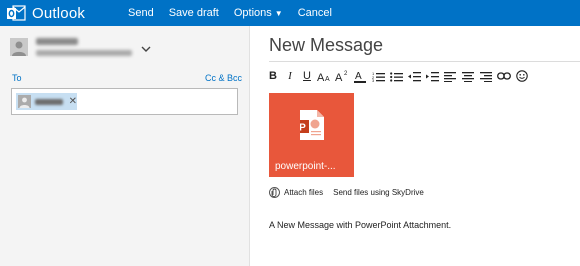 This screenshot has height=266, width=580. I want to click on title-divider, so click(424, 61).